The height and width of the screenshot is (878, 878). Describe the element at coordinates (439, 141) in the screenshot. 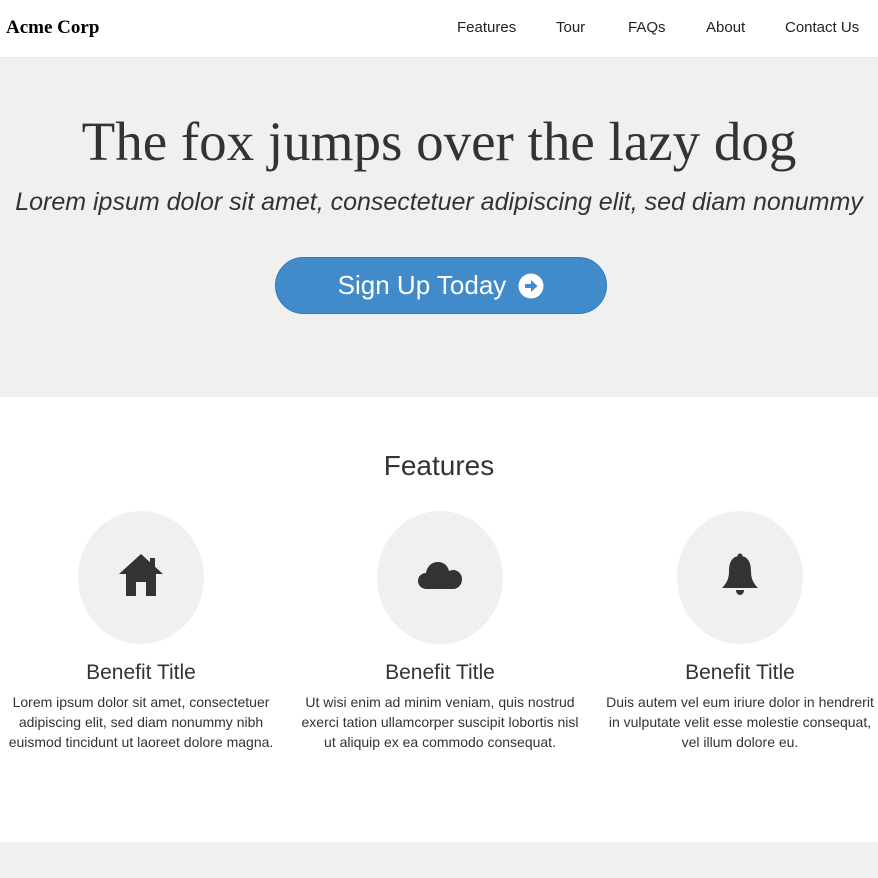

I see `hero-title: The fox jumps over the lazy dog` at that location.